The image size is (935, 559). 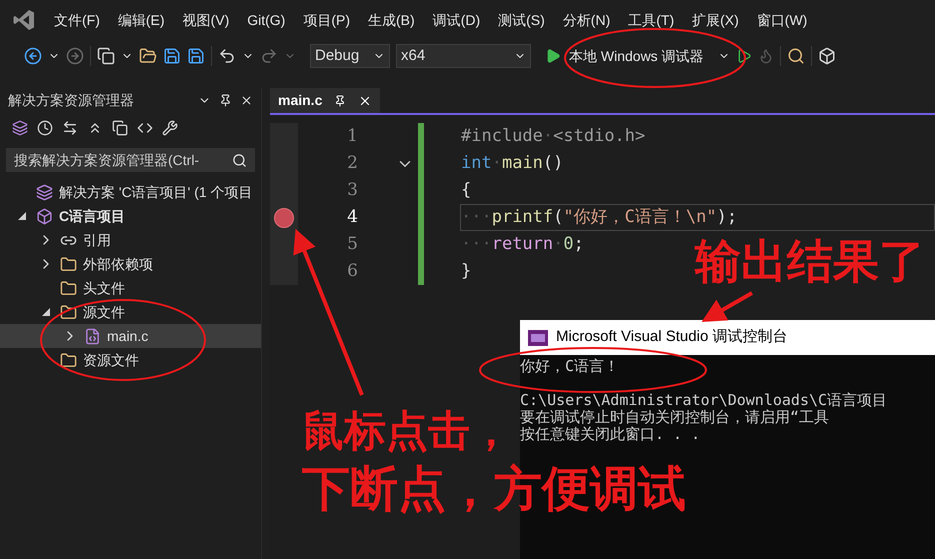 I want to click on code-line: #include·<stdio.h>, so click(x=553, y=136).